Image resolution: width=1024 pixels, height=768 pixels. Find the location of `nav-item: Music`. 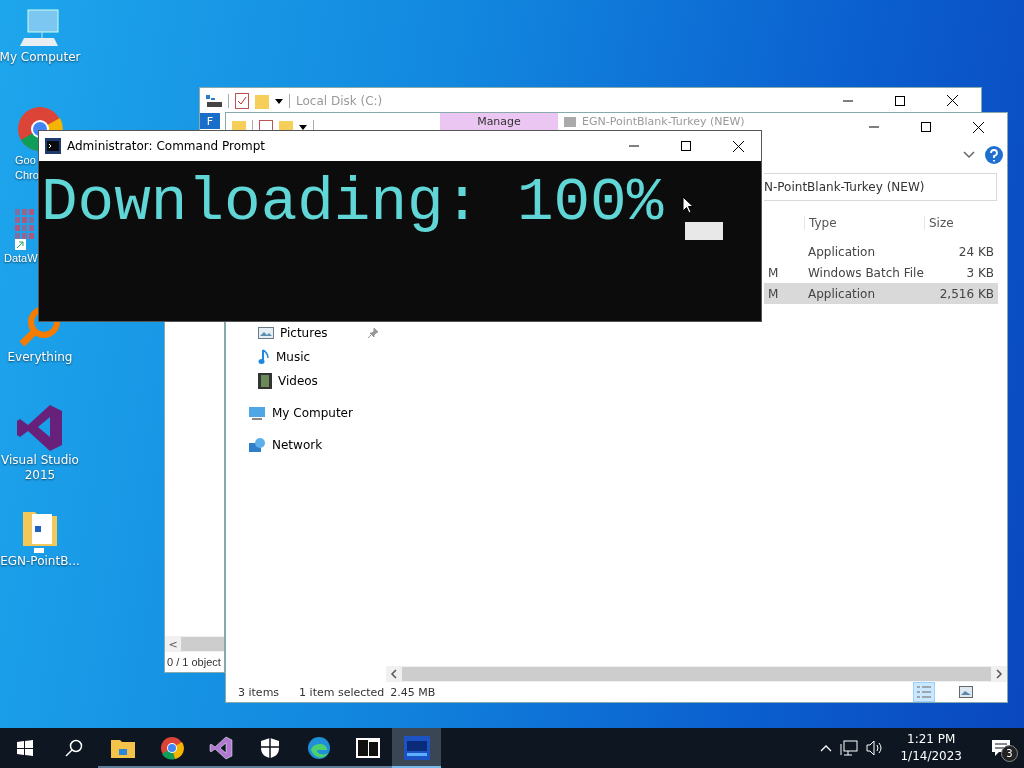

nav-item: Music is located at coordinates (293, 357).